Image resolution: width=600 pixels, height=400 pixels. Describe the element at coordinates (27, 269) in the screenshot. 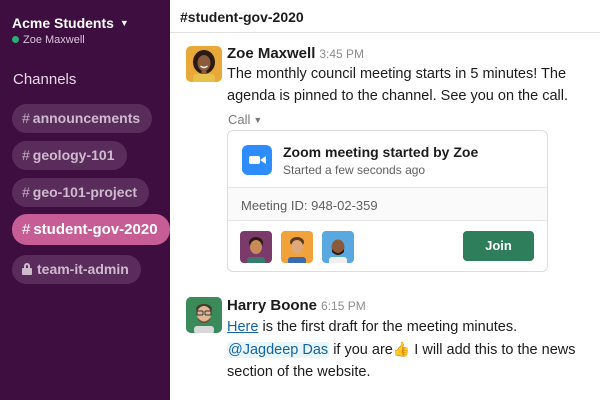

I see `lock-icon` at that location.